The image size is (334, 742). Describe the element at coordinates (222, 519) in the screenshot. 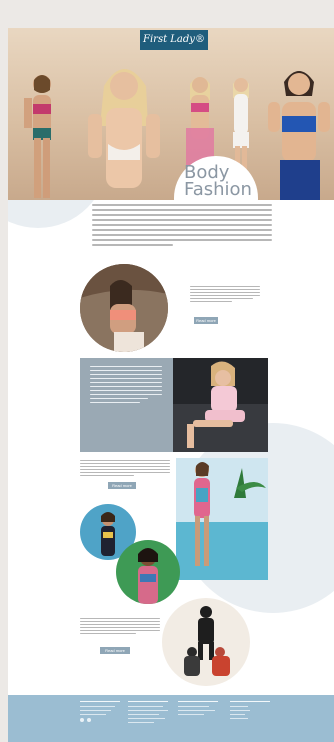

I see `section-3-pool-photo` at that location.